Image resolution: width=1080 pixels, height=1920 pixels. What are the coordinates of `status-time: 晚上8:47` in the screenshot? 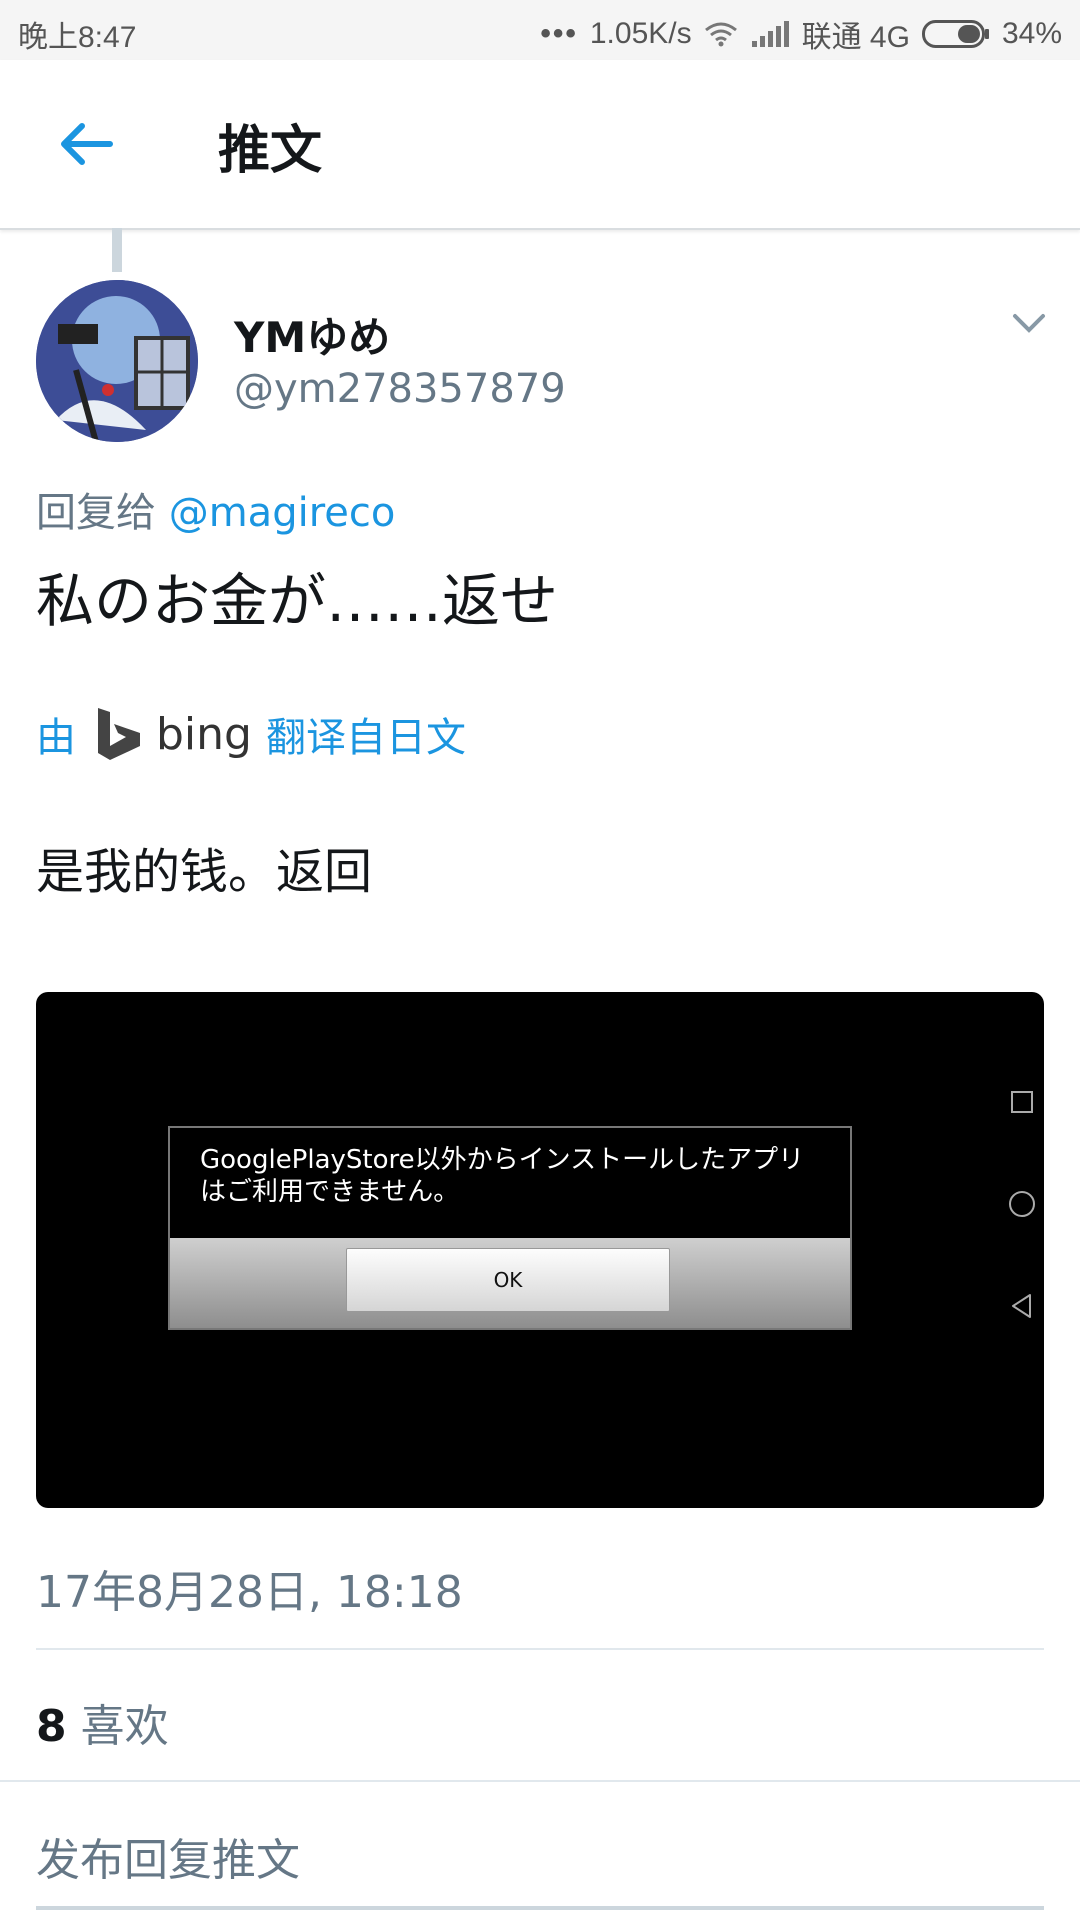 It's located at (77, 37).